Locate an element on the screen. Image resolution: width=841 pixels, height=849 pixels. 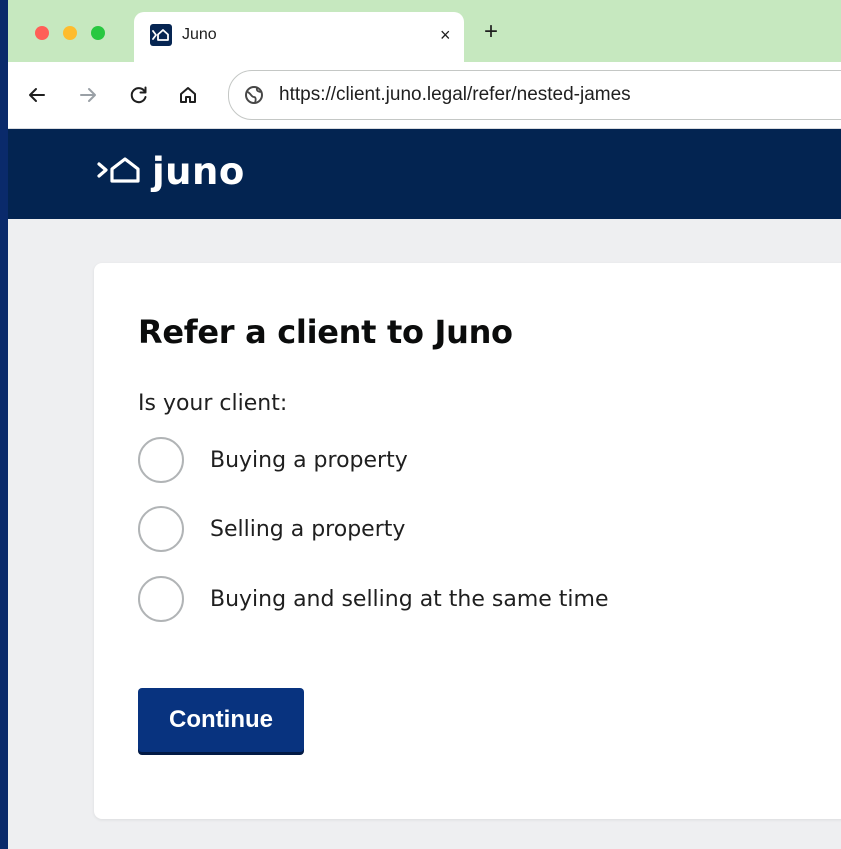
option-label: Buying a property is located at coordinates (309, 460).